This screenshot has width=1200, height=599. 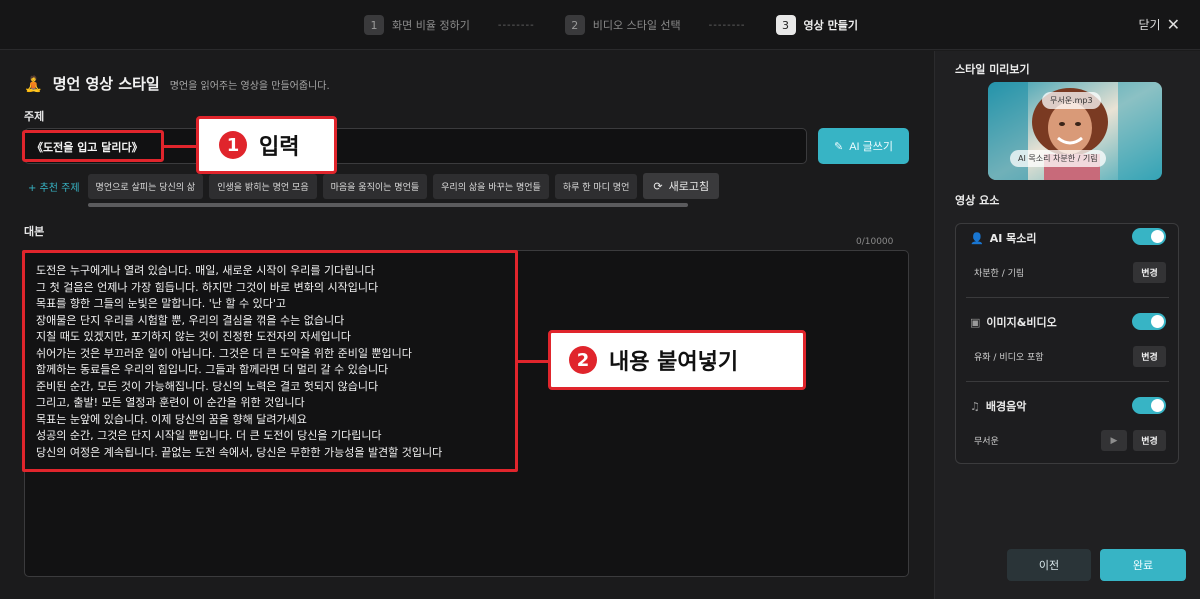 What do you see at coordinates (871, 147) in the screenshot?
I see `ai-write-label: AI 글쓰기` at bounding box center [871, 147].